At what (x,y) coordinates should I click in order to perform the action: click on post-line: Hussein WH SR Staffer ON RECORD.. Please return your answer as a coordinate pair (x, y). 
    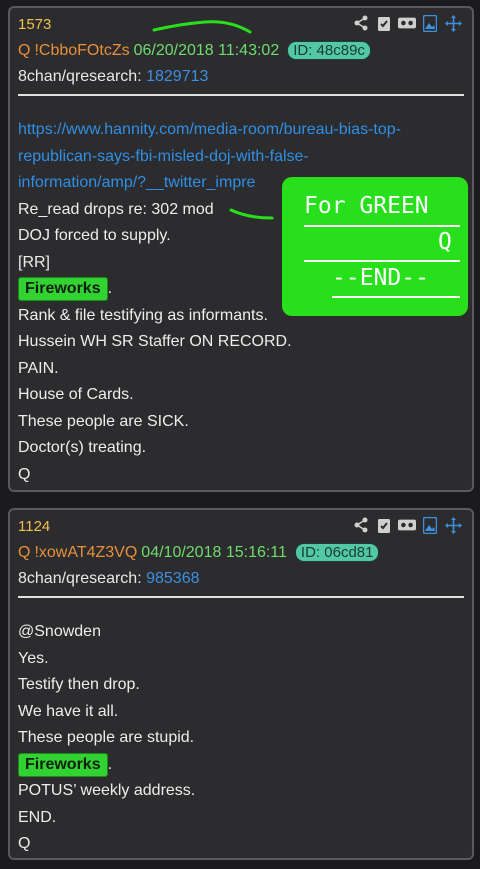
    Looking at the image, I should click on (155, 341).